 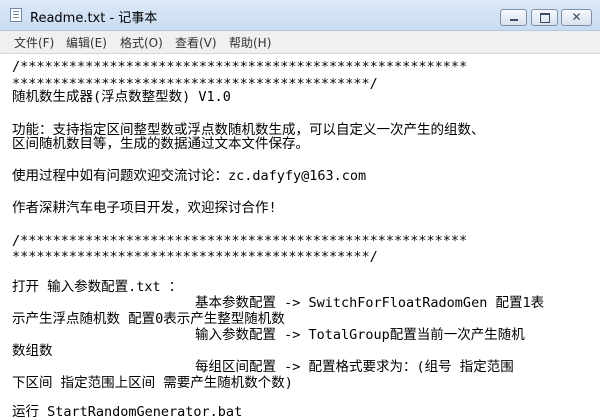 What do you see at coordinates (94, 18) in the screenshot?
I see `window-title: Readme.txt - 记事本` at bounding box center [94, 18].